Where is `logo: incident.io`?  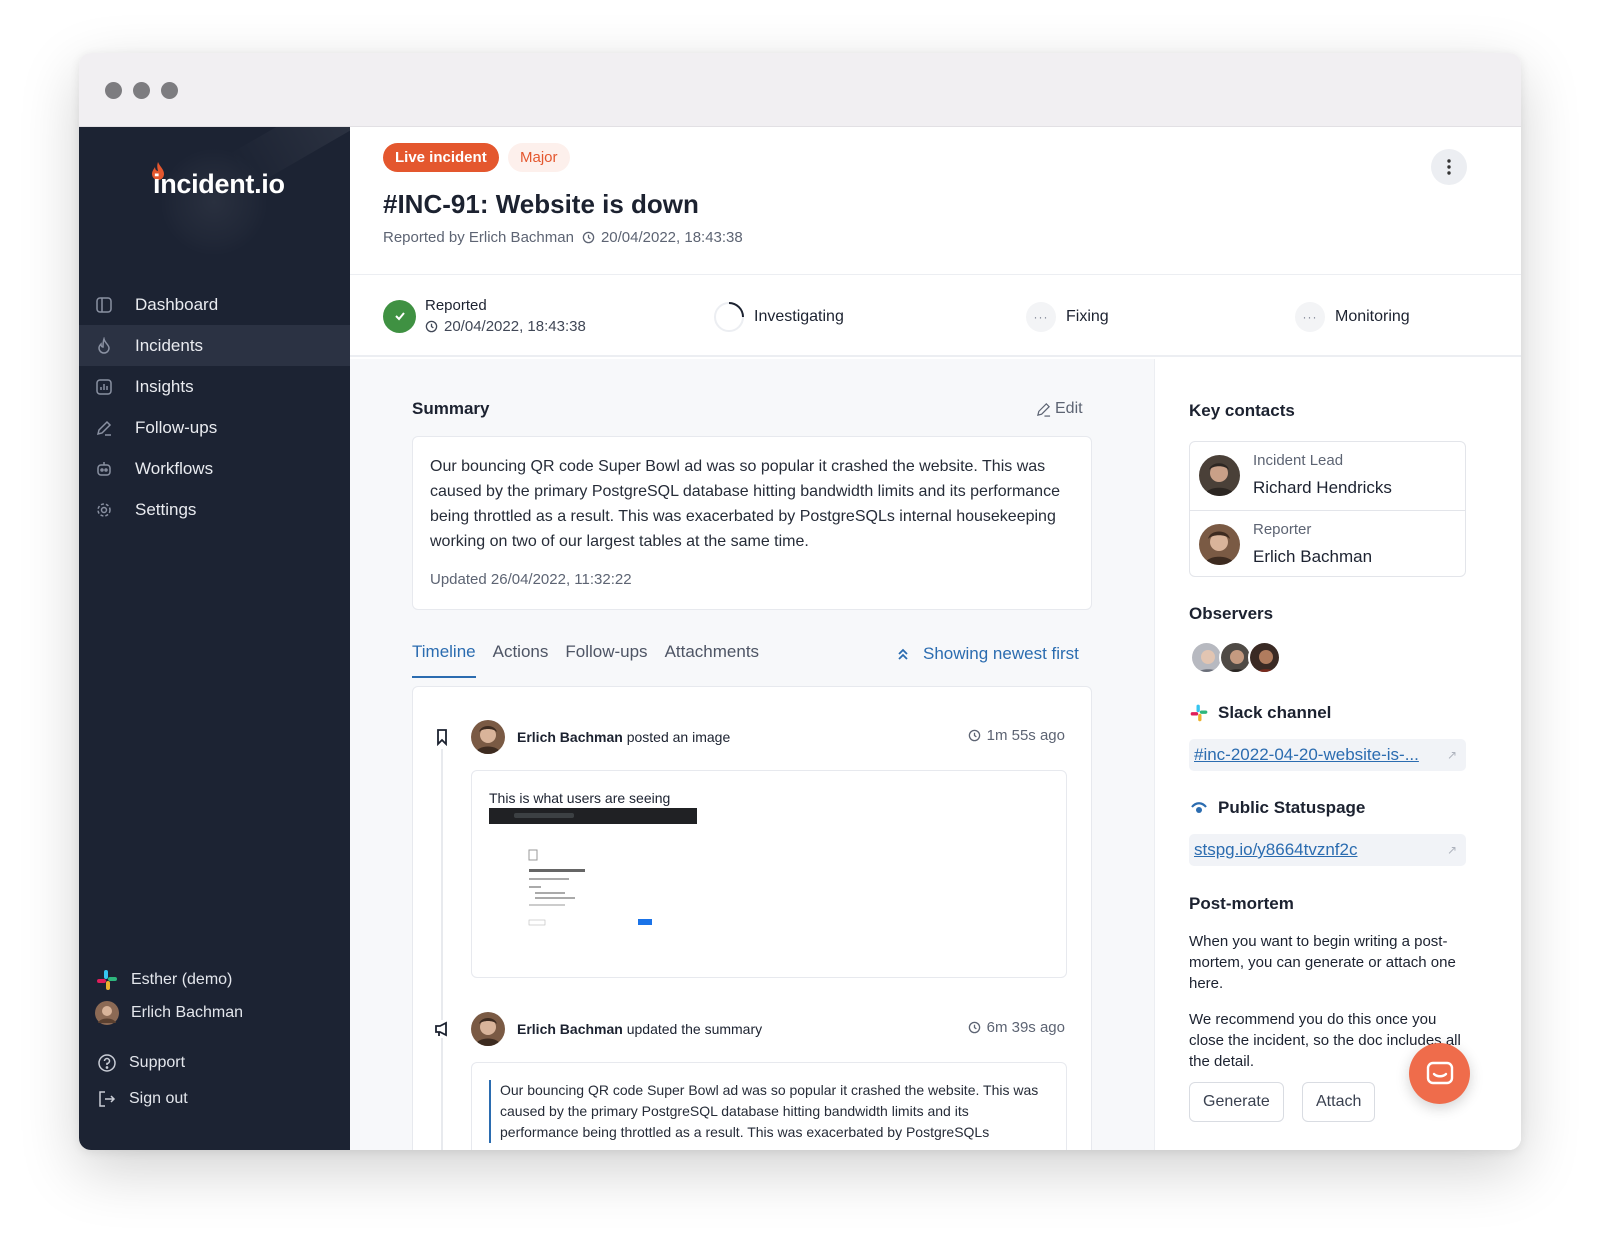 logo: incident.io is located at coordinates (214, 192).